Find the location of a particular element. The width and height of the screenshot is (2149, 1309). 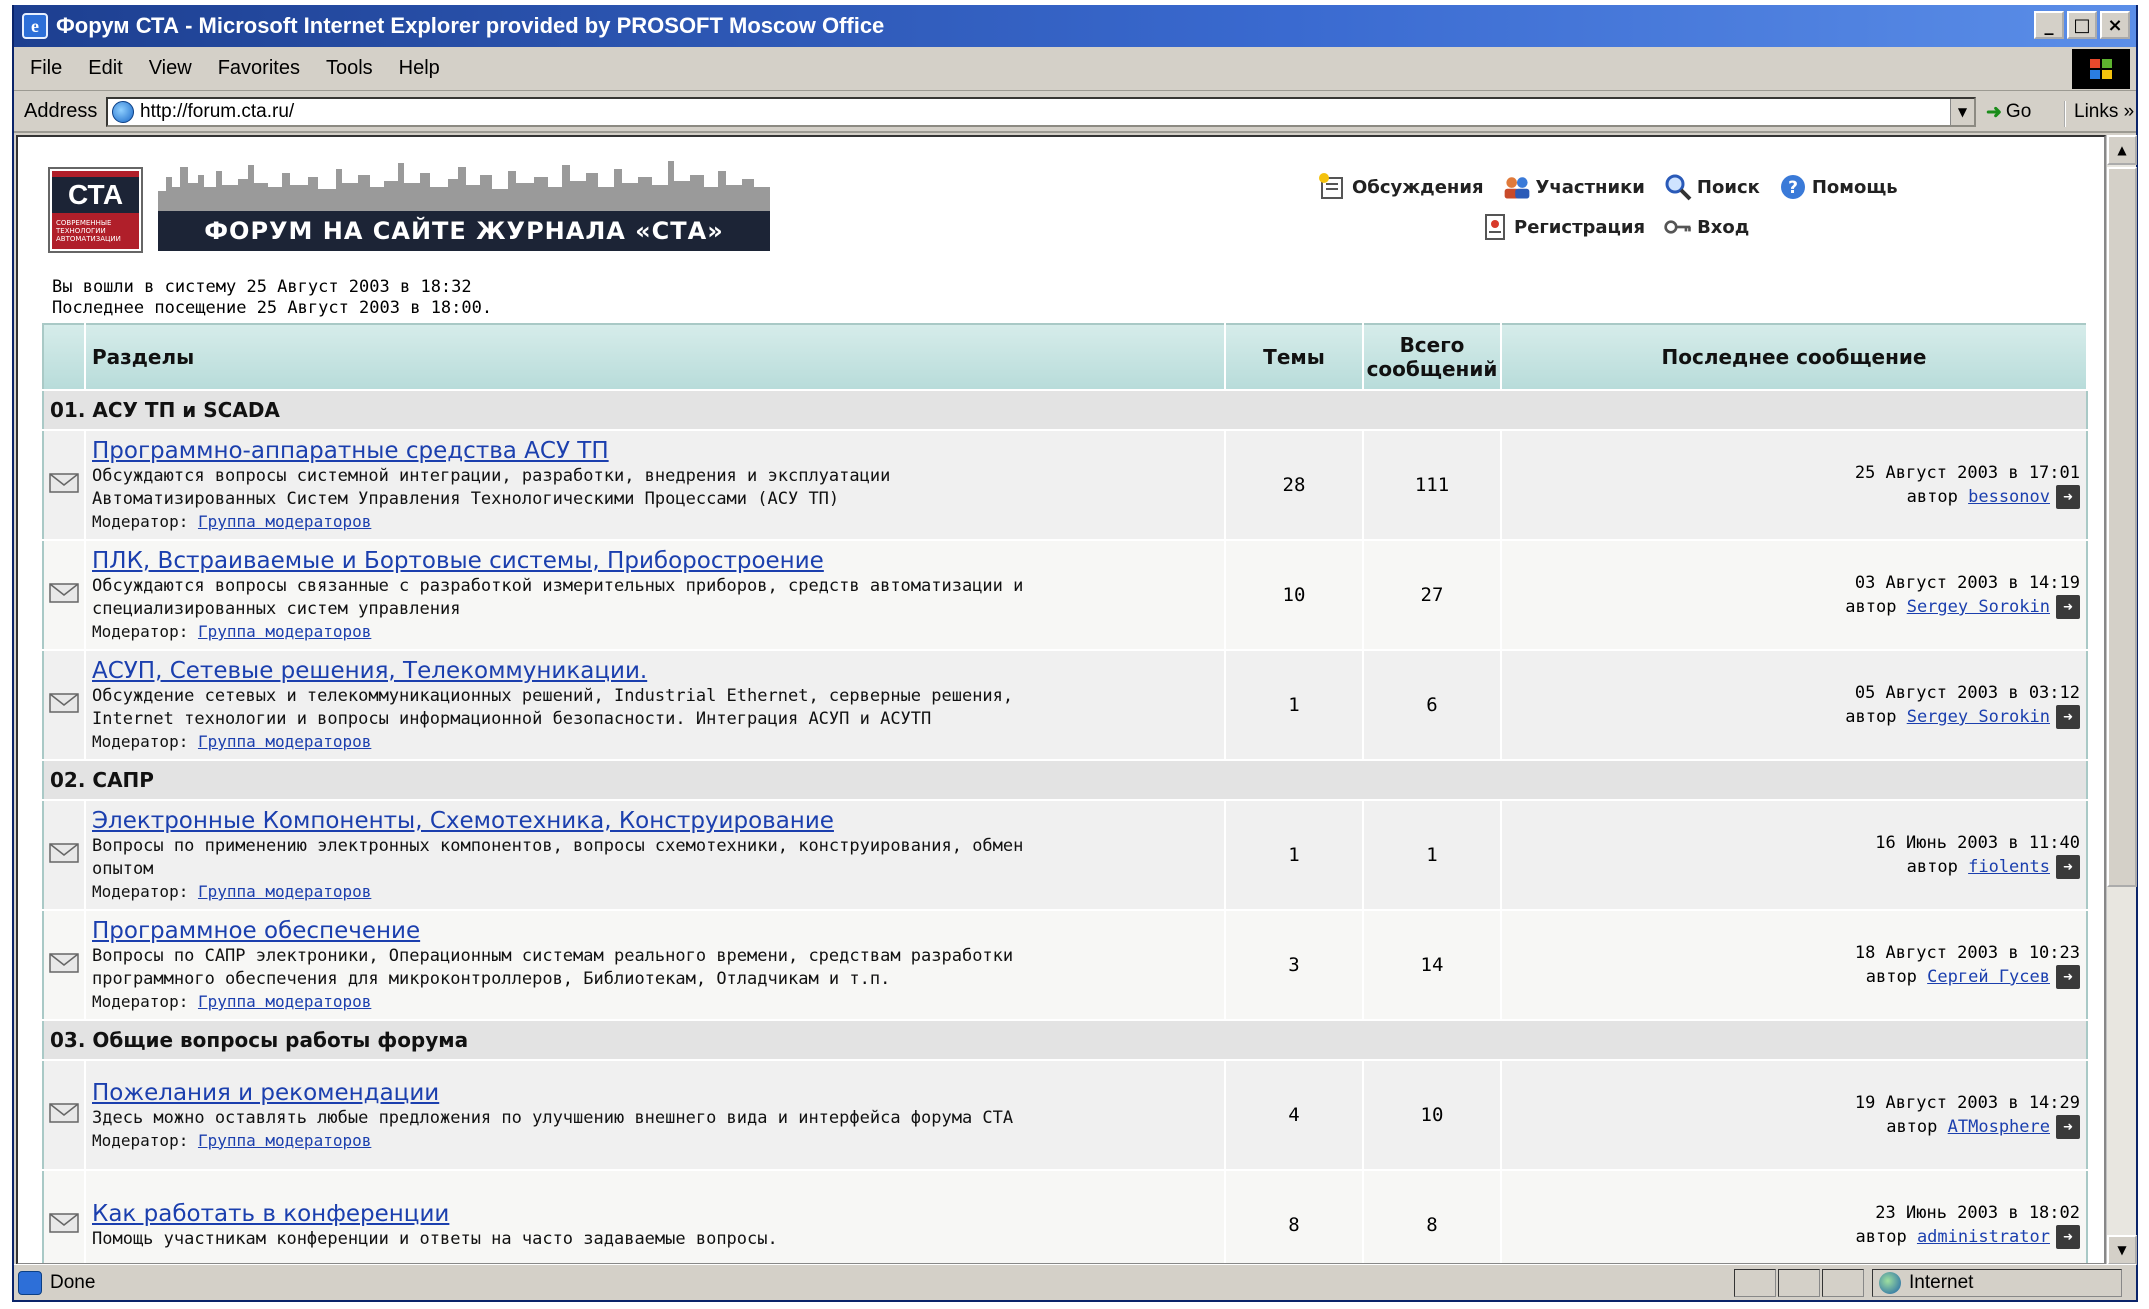

address-input: http://forum.cta.ru/ ▼ is located at coordinates (1041, 112).